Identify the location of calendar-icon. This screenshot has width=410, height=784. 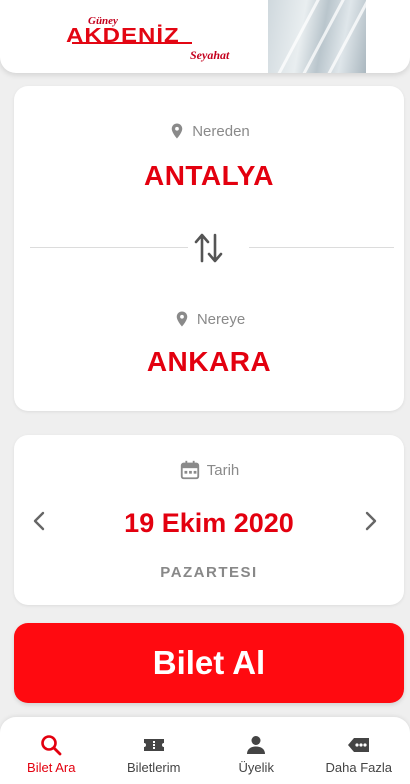
(189, 470).